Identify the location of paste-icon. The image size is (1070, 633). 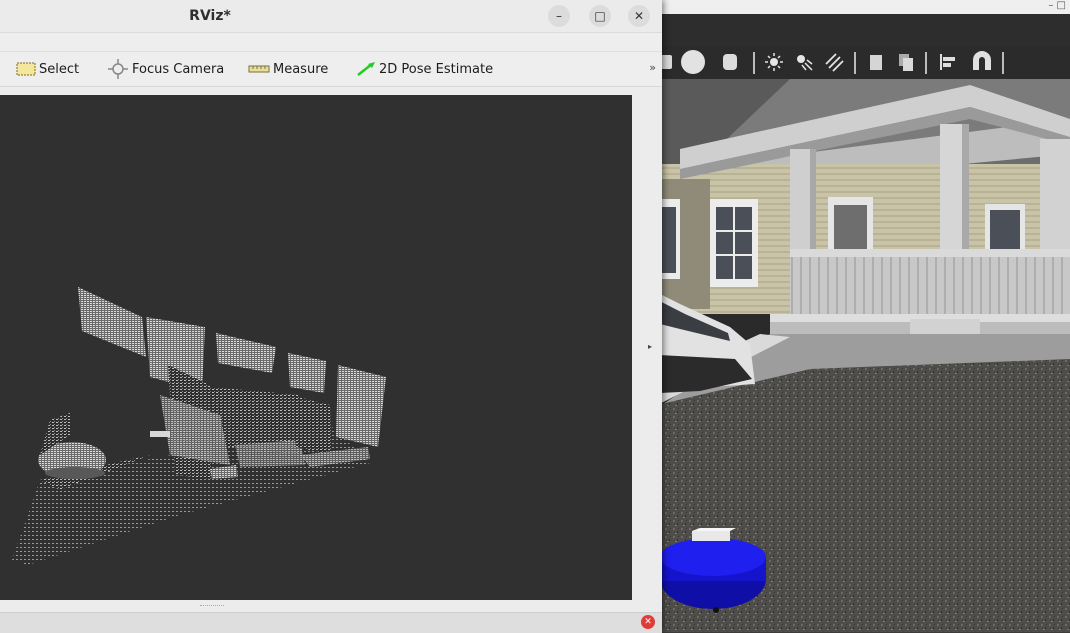
(906, 62).